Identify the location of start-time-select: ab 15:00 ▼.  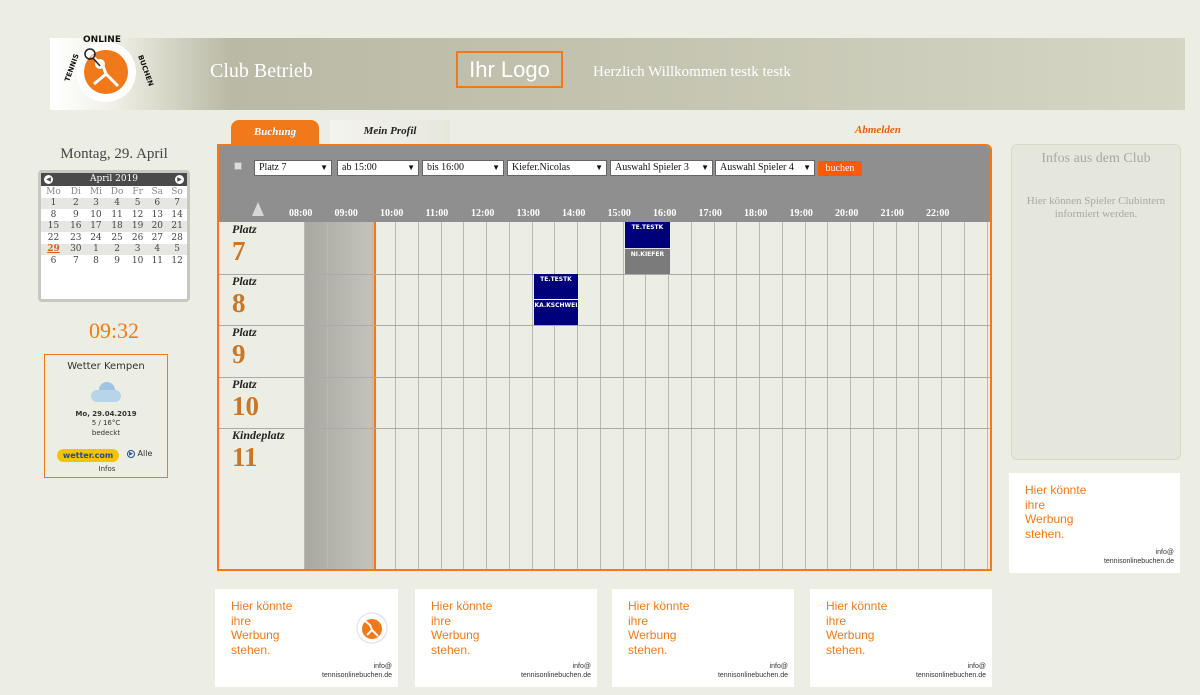
(378, 168).